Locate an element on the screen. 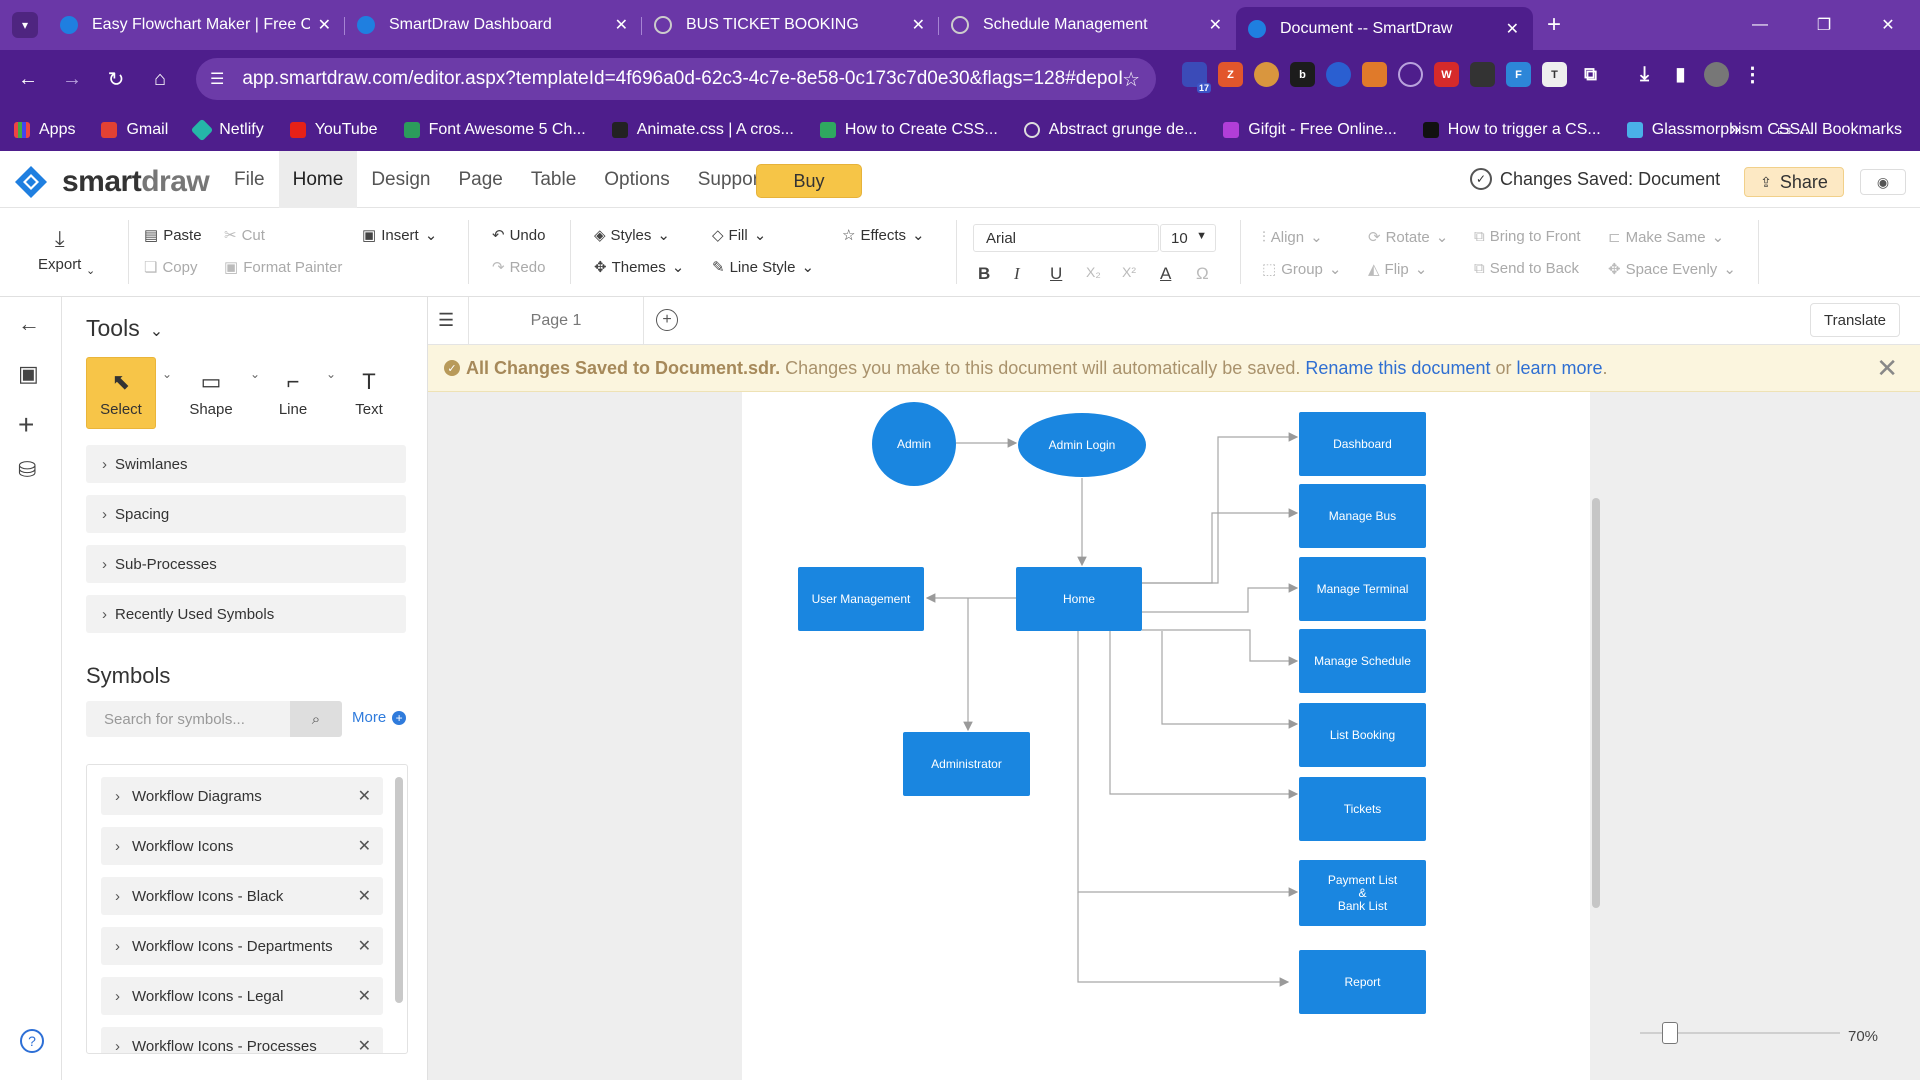 The width and height of the screenshot is (1920, 1080). rotate-button: ⟳ Rotate ⌄ is located at coordinates (1408, 237).